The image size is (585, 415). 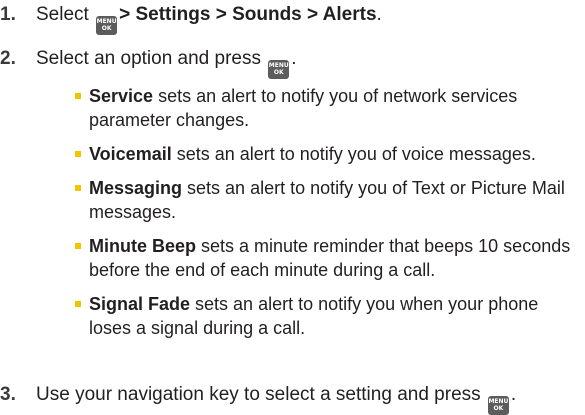 I want to click on option-term: Voicemail, so click(x=130, y=154).